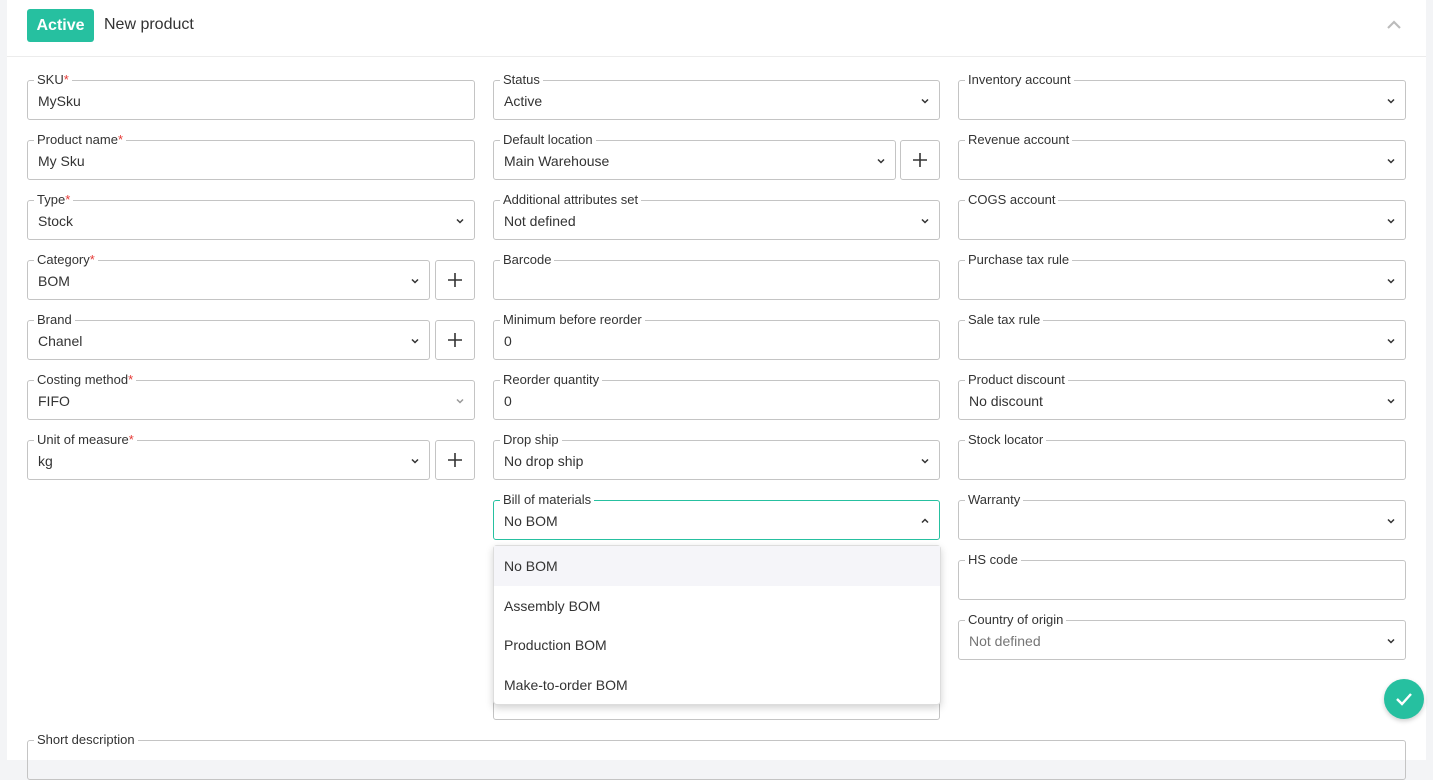  I want to click on bill-of-materials-value: No BOM, so click(531, 521).